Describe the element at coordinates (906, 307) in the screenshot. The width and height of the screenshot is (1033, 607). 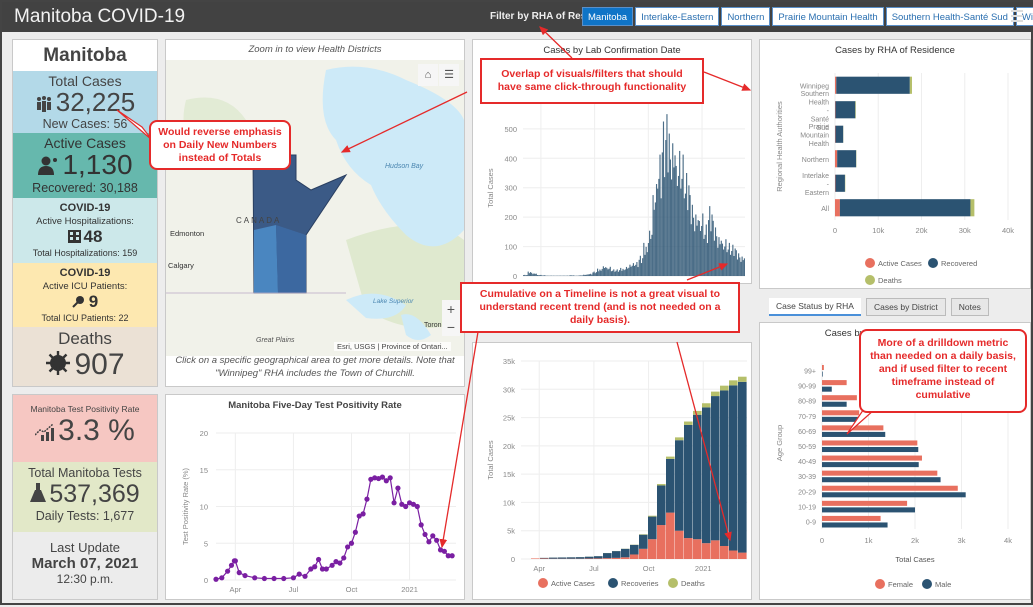
I see `tab-cases-by-district: Cases by District` at that location.